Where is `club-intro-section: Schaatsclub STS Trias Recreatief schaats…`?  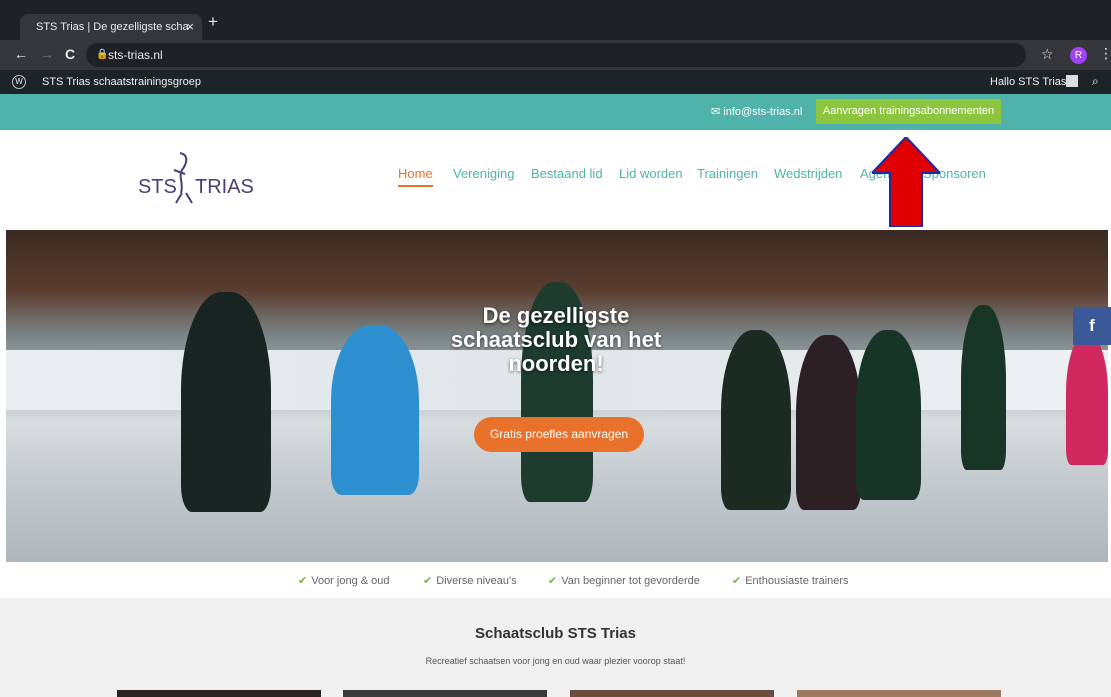 club-intro-section: Schaatsclub STS Trias Recreatief schaats… is located at coordinates (555, 647).